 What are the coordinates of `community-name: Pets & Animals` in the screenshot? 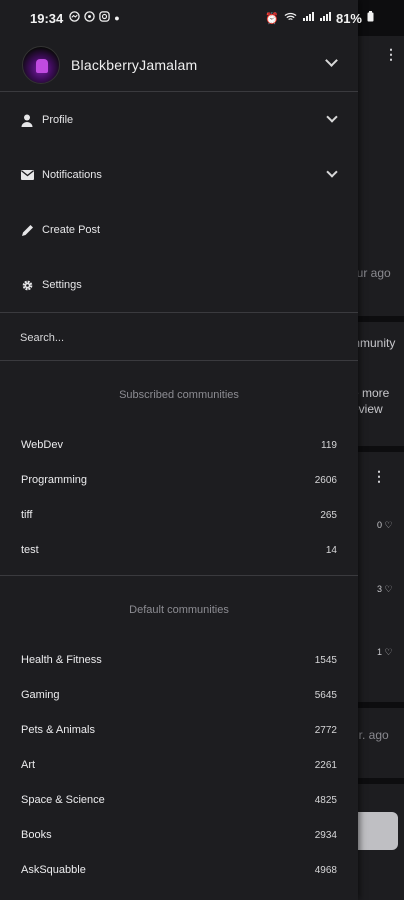 It's located at (58, 730).